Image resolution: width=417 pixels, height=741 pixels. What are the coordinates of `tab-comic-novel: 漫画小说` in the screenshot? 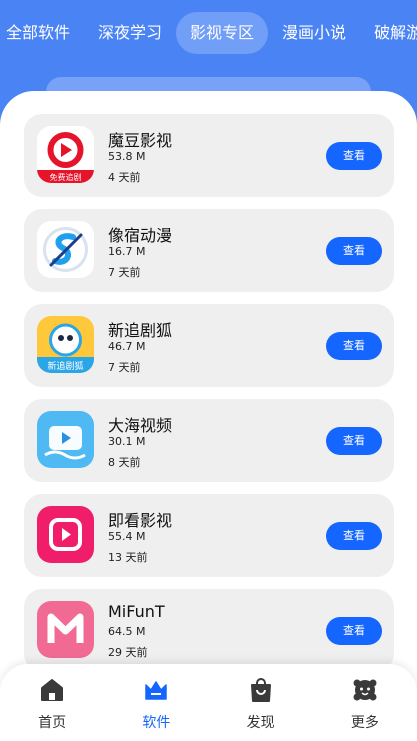 It's located at (314, 33).